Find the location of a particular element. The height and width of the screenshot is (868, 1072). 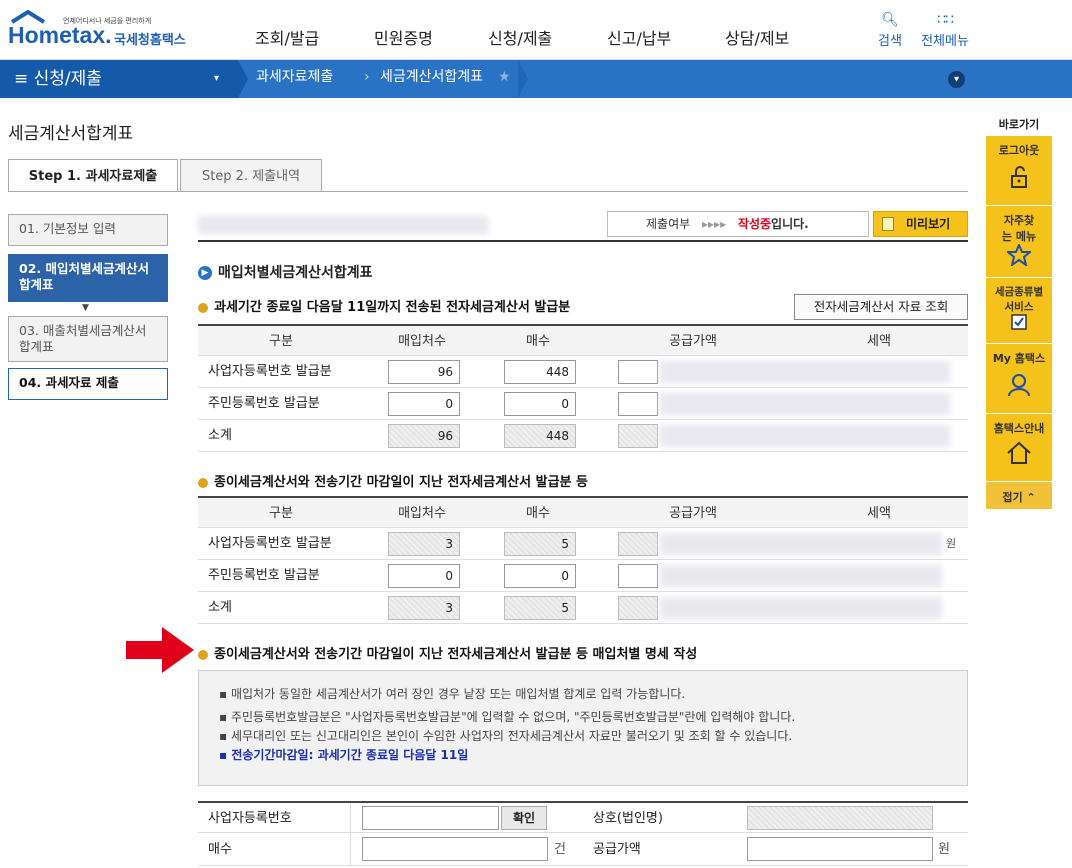

tab-step1: Step 1. 과세자료제출 is located at coordinates (93, 175).